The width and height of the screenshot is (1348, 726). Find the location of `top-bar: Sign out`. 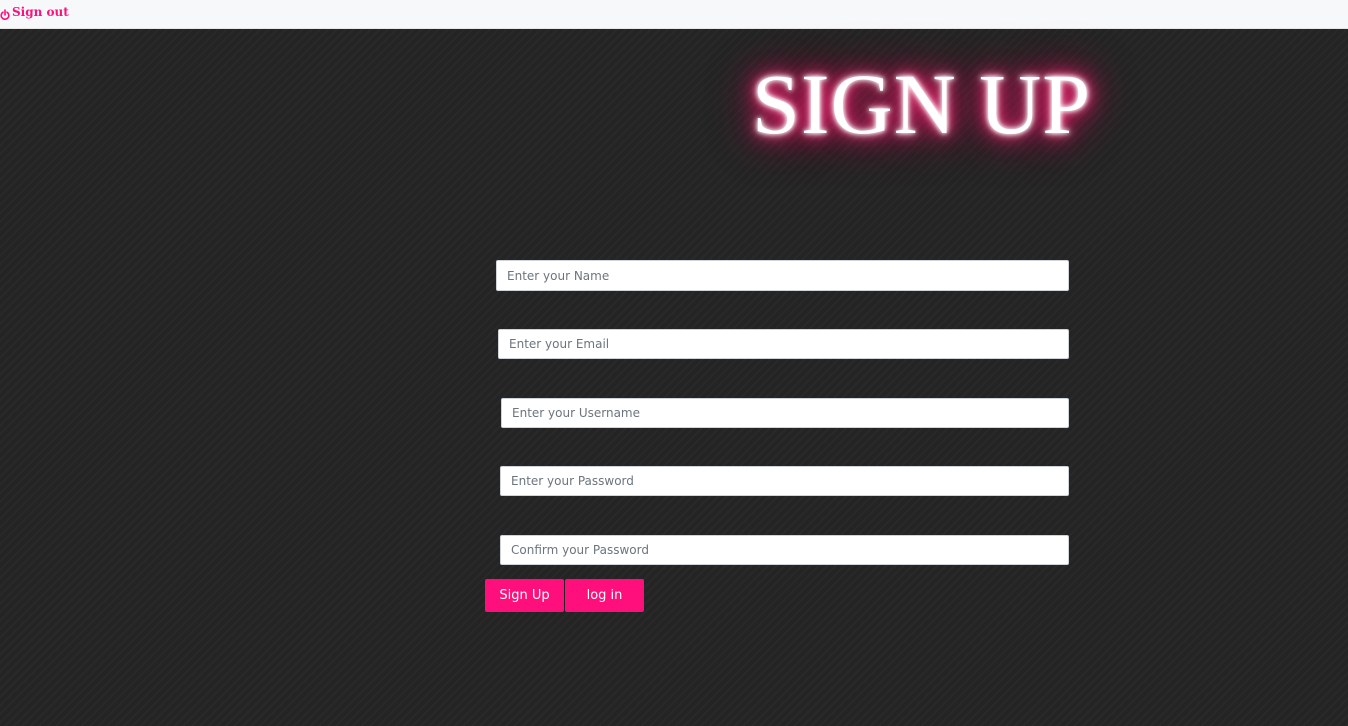

top-bar: Sign out is located at coordinates (674, 14).